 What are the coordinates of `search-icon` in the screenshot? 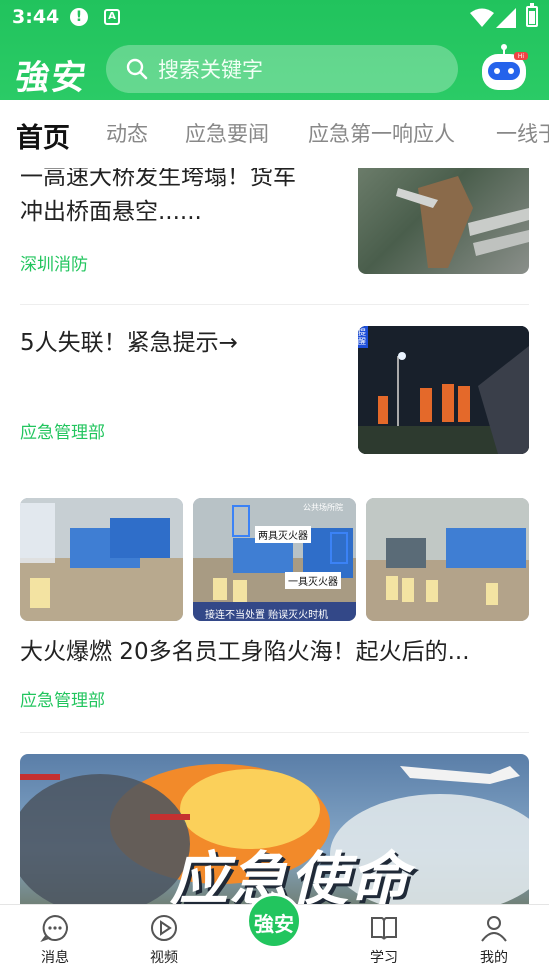 It's located at (137, 69).